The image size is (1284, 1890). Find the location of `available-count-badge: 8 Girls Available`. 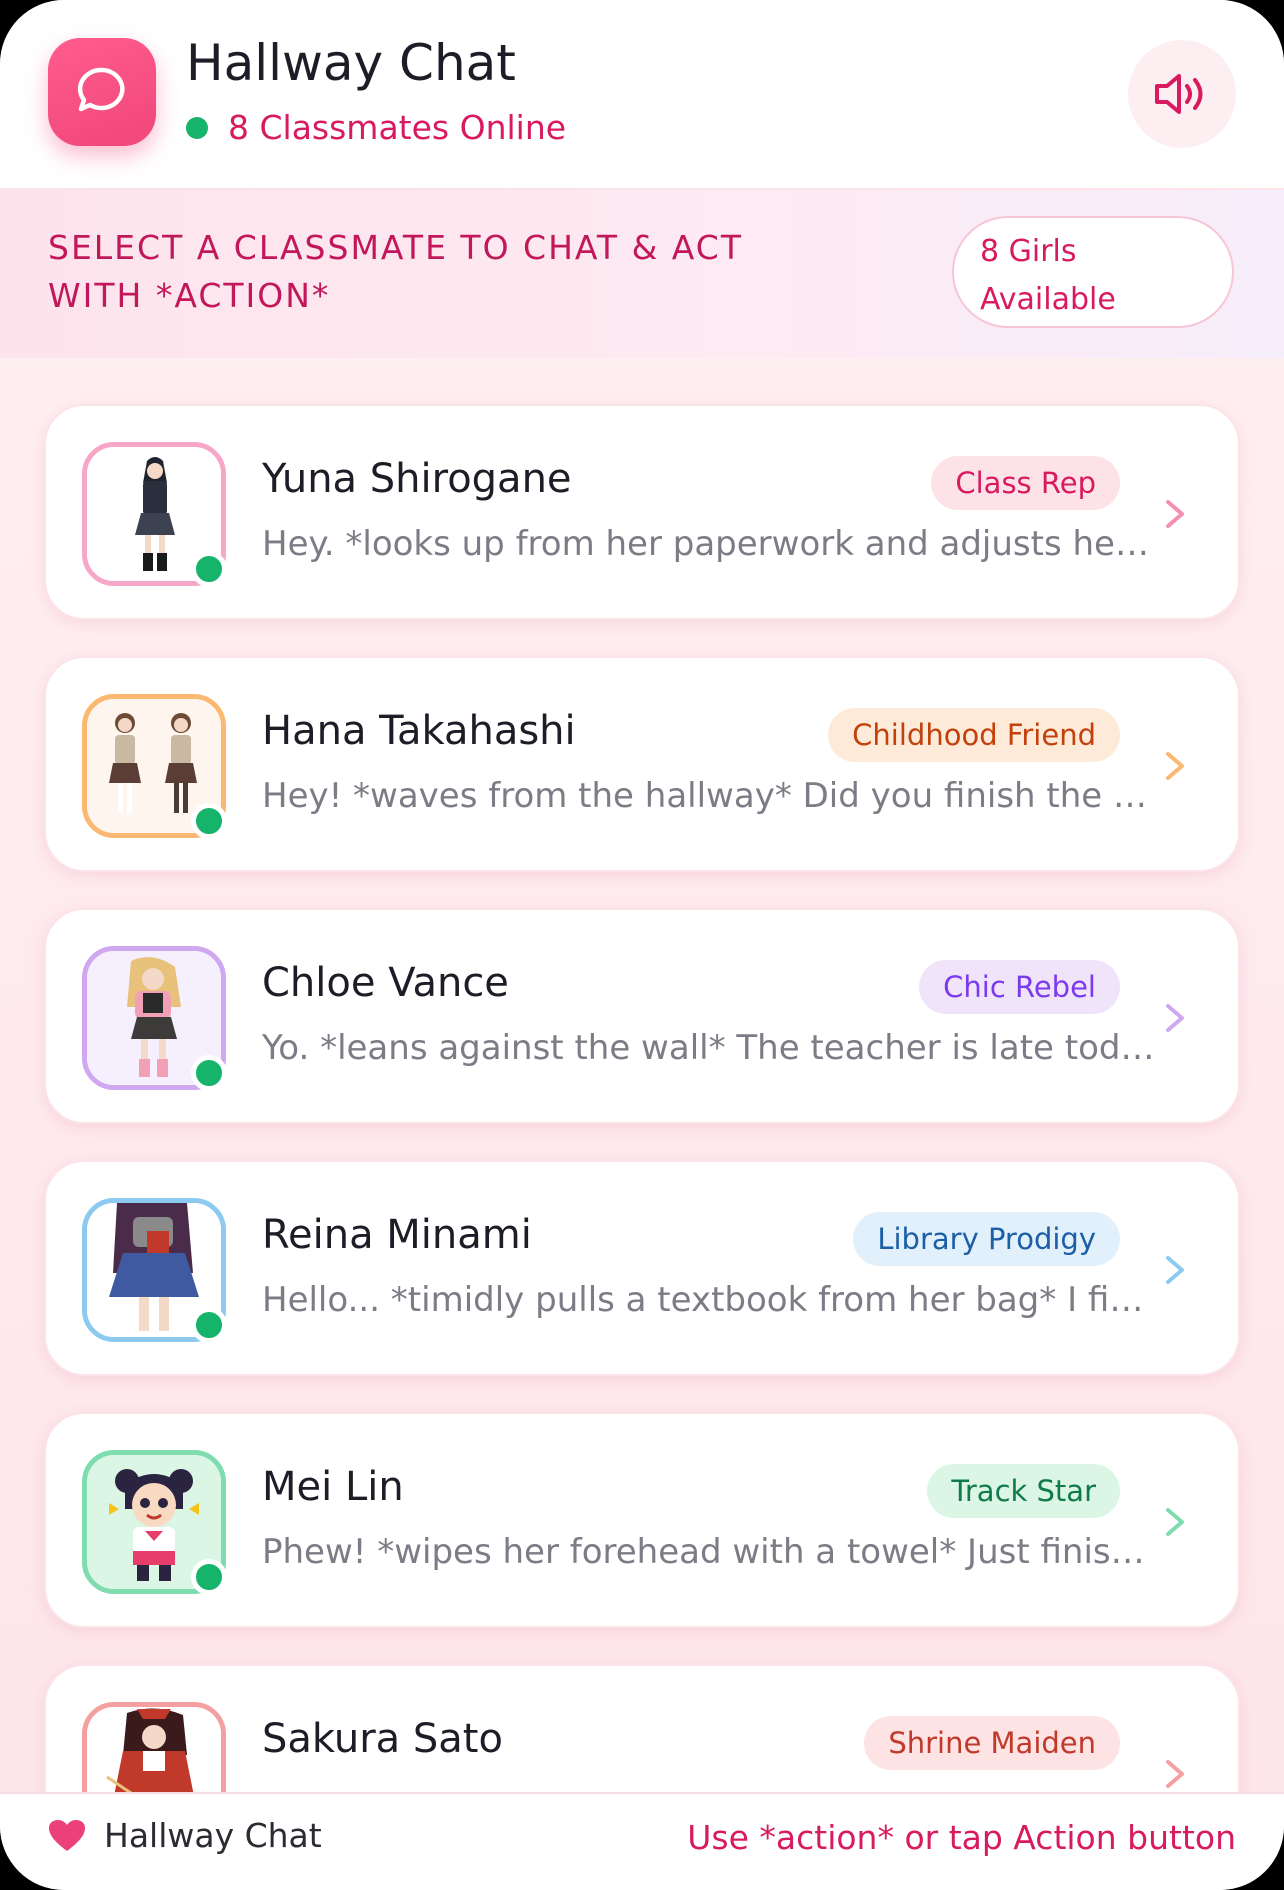

available-count-badge: 8 Girls Available is located at coordinates (1093, 272).